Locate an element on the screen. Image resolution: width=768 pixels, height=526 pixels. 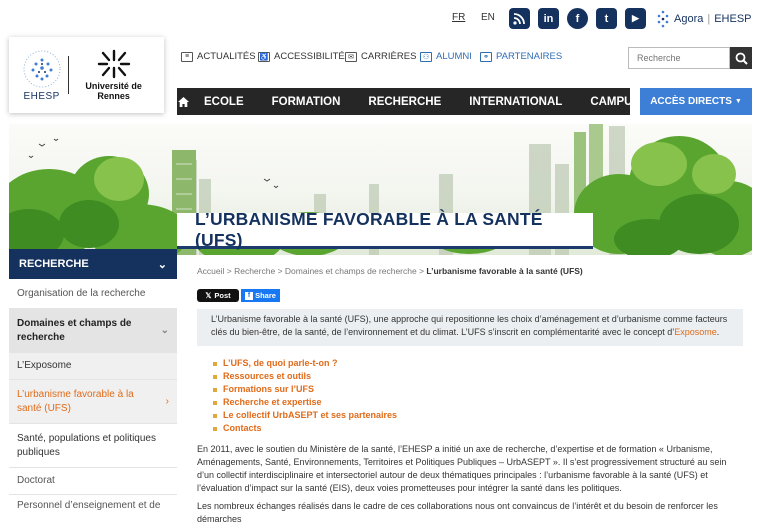
lang-fr-link: FR is located at coordinates (458, 17).